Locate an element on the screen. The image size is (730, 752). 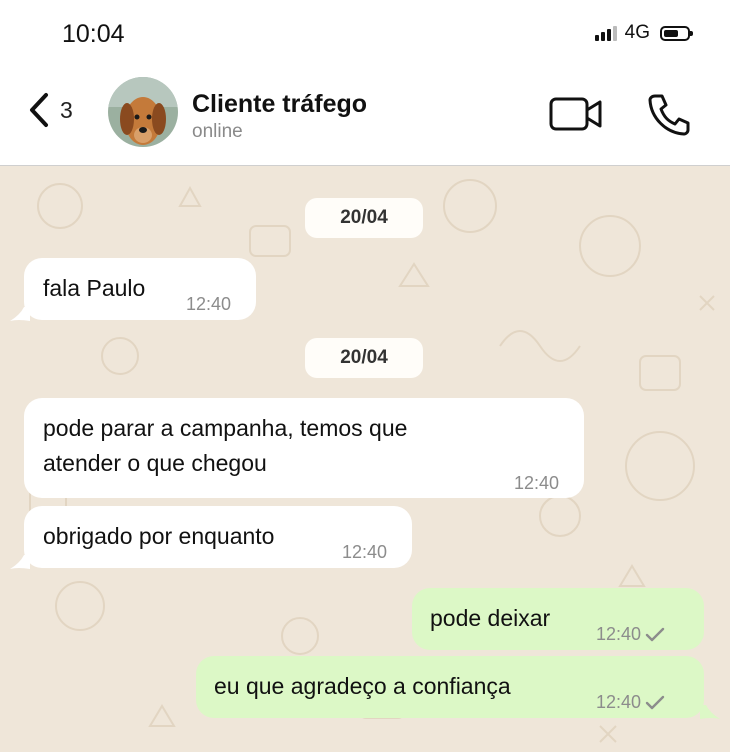
chat-header: 3 Cliente tráfego online is located at coordinates (365, 116).